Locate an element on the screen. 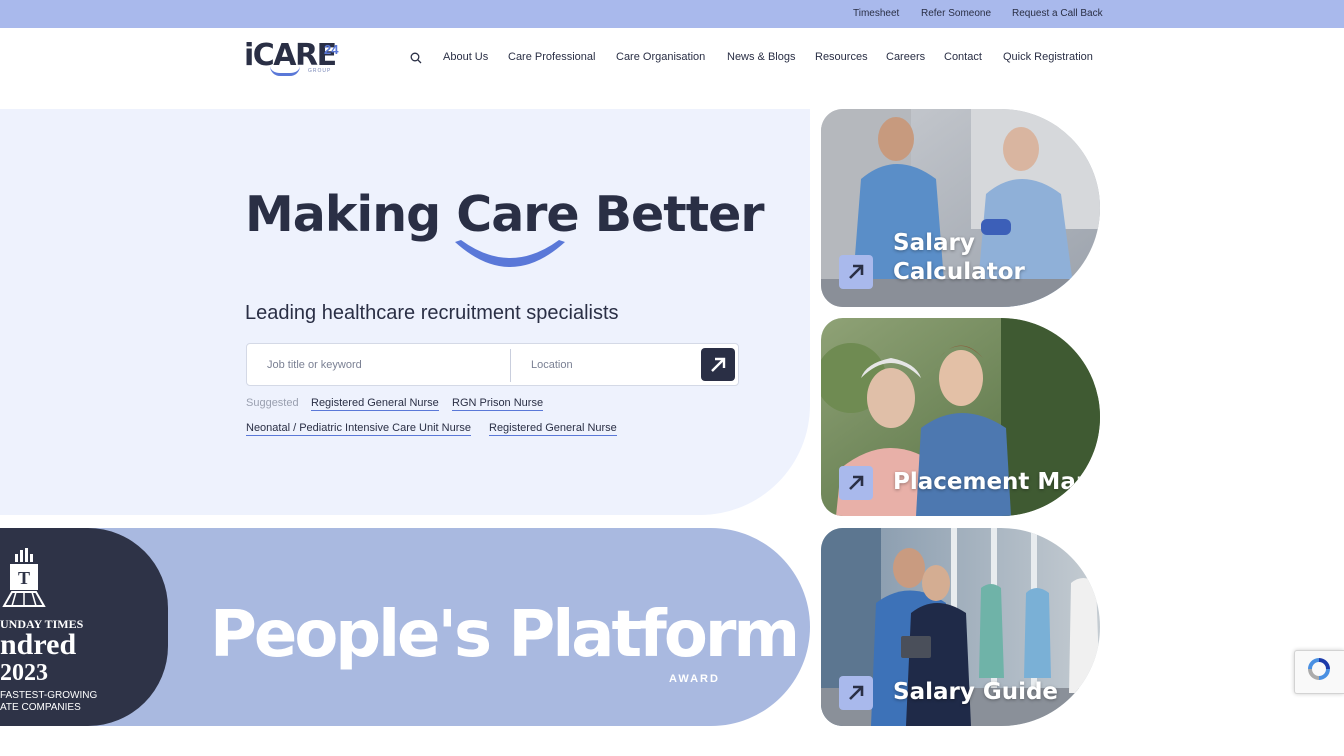  card-title-line: Calculator is located at coordinates (959, 272).